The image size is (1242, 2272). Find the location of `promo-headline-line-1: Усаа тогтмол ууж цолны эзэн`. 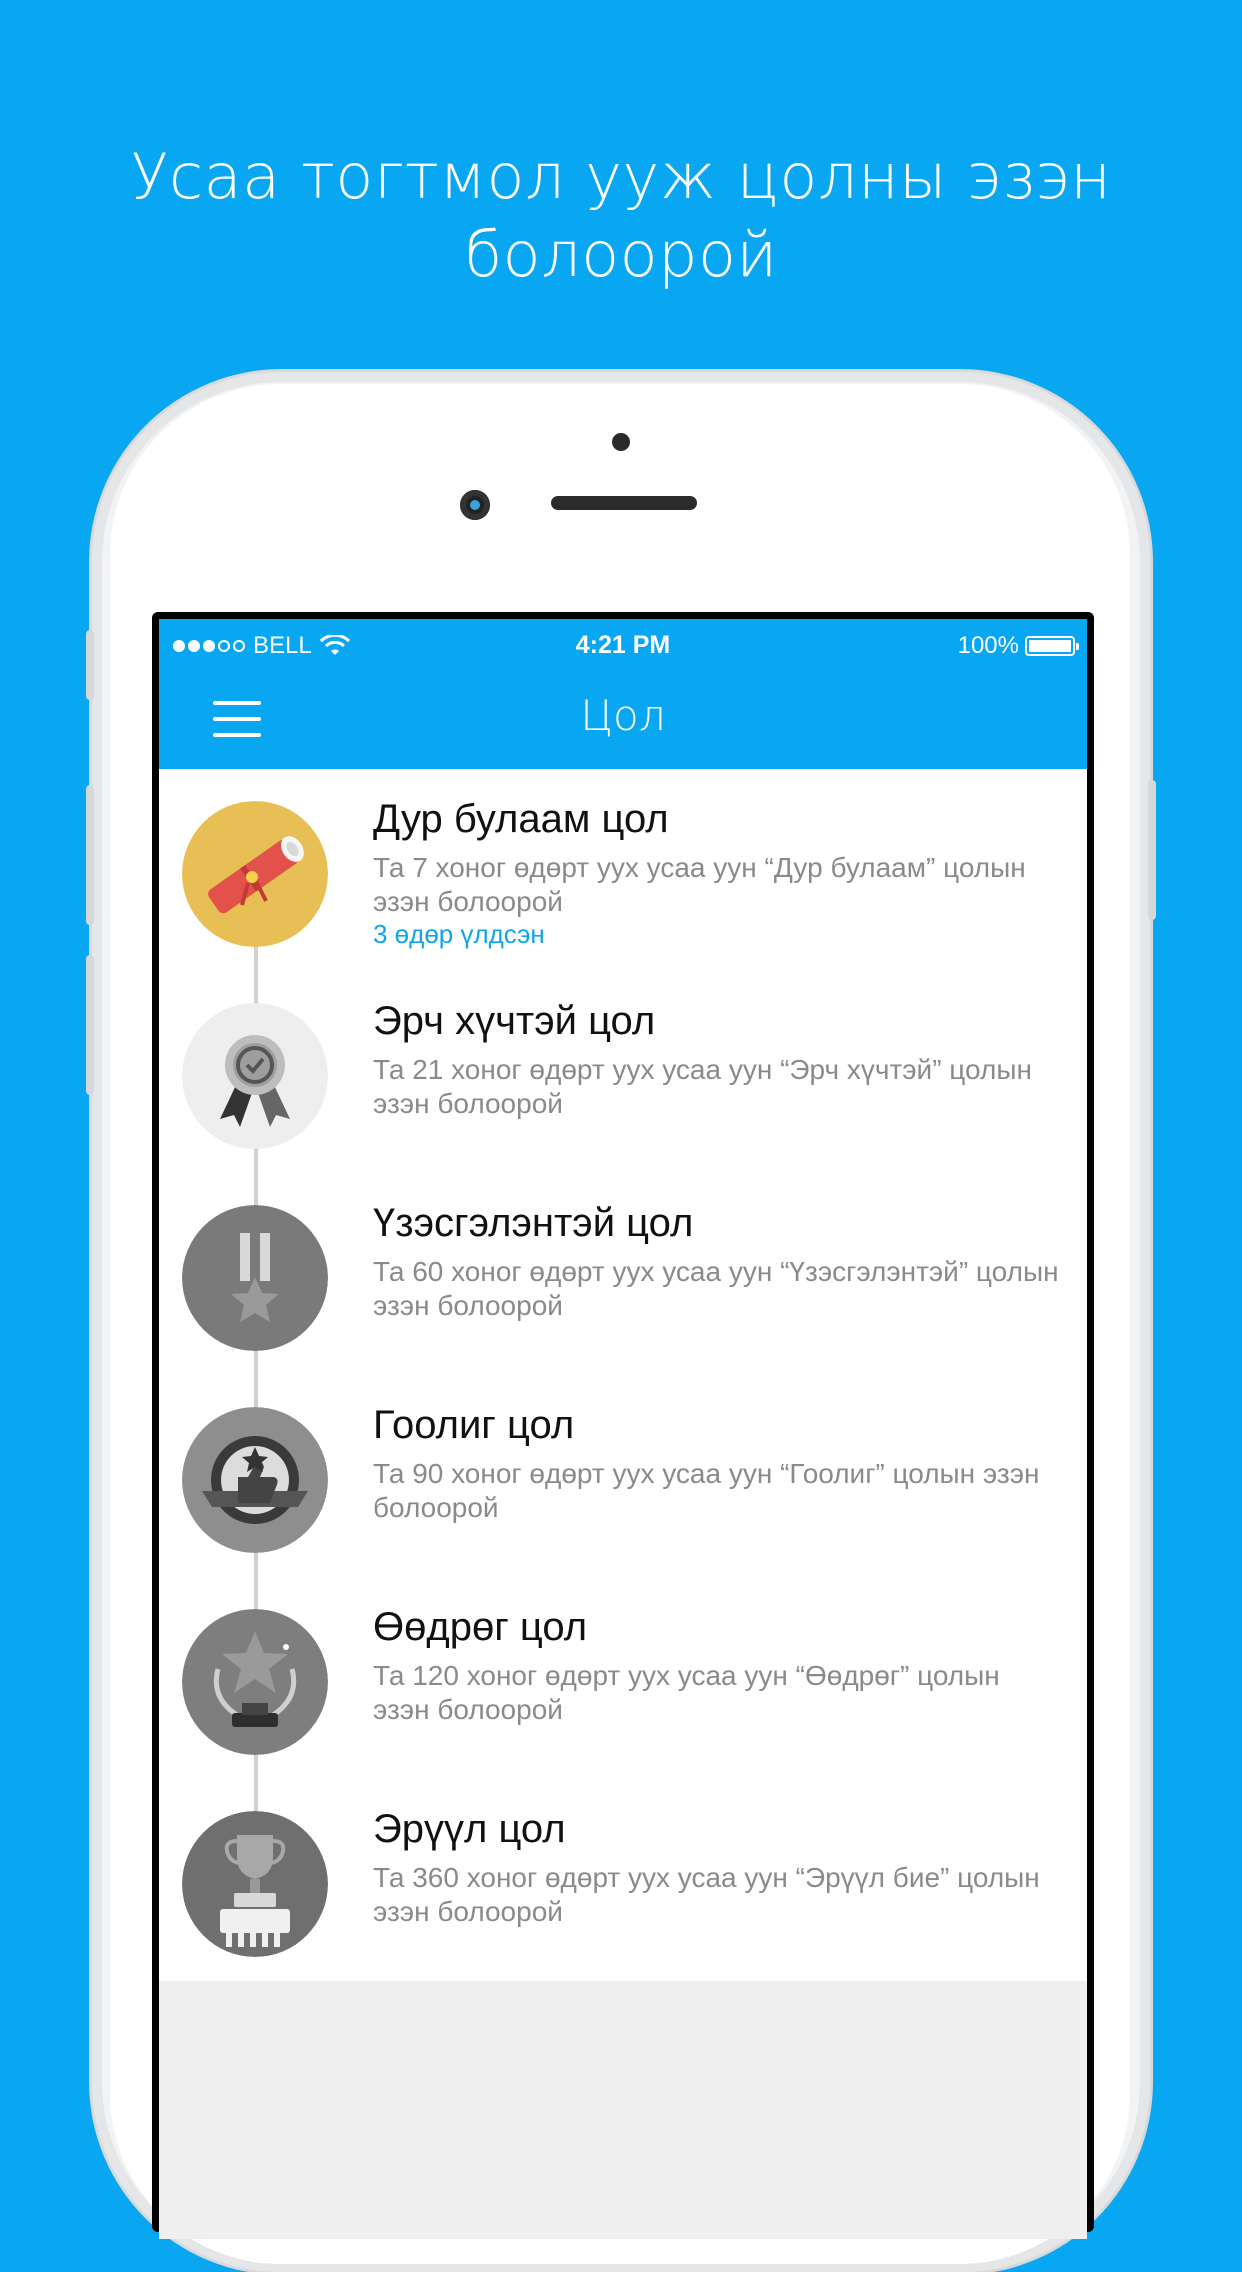

promo-headline-line-1: Усаа тогтмол ууж цолны эзэн is located at coordinates (621, 176).